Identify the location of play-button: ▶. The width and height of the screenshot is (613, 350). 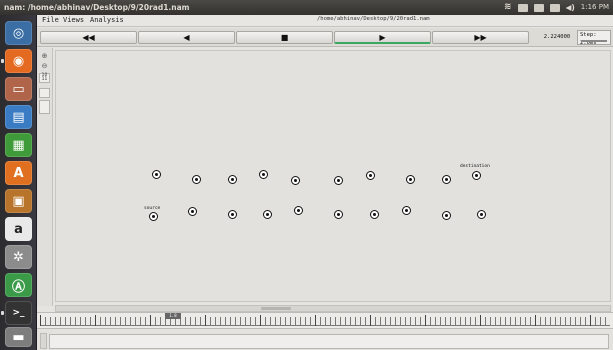
(382, 37).